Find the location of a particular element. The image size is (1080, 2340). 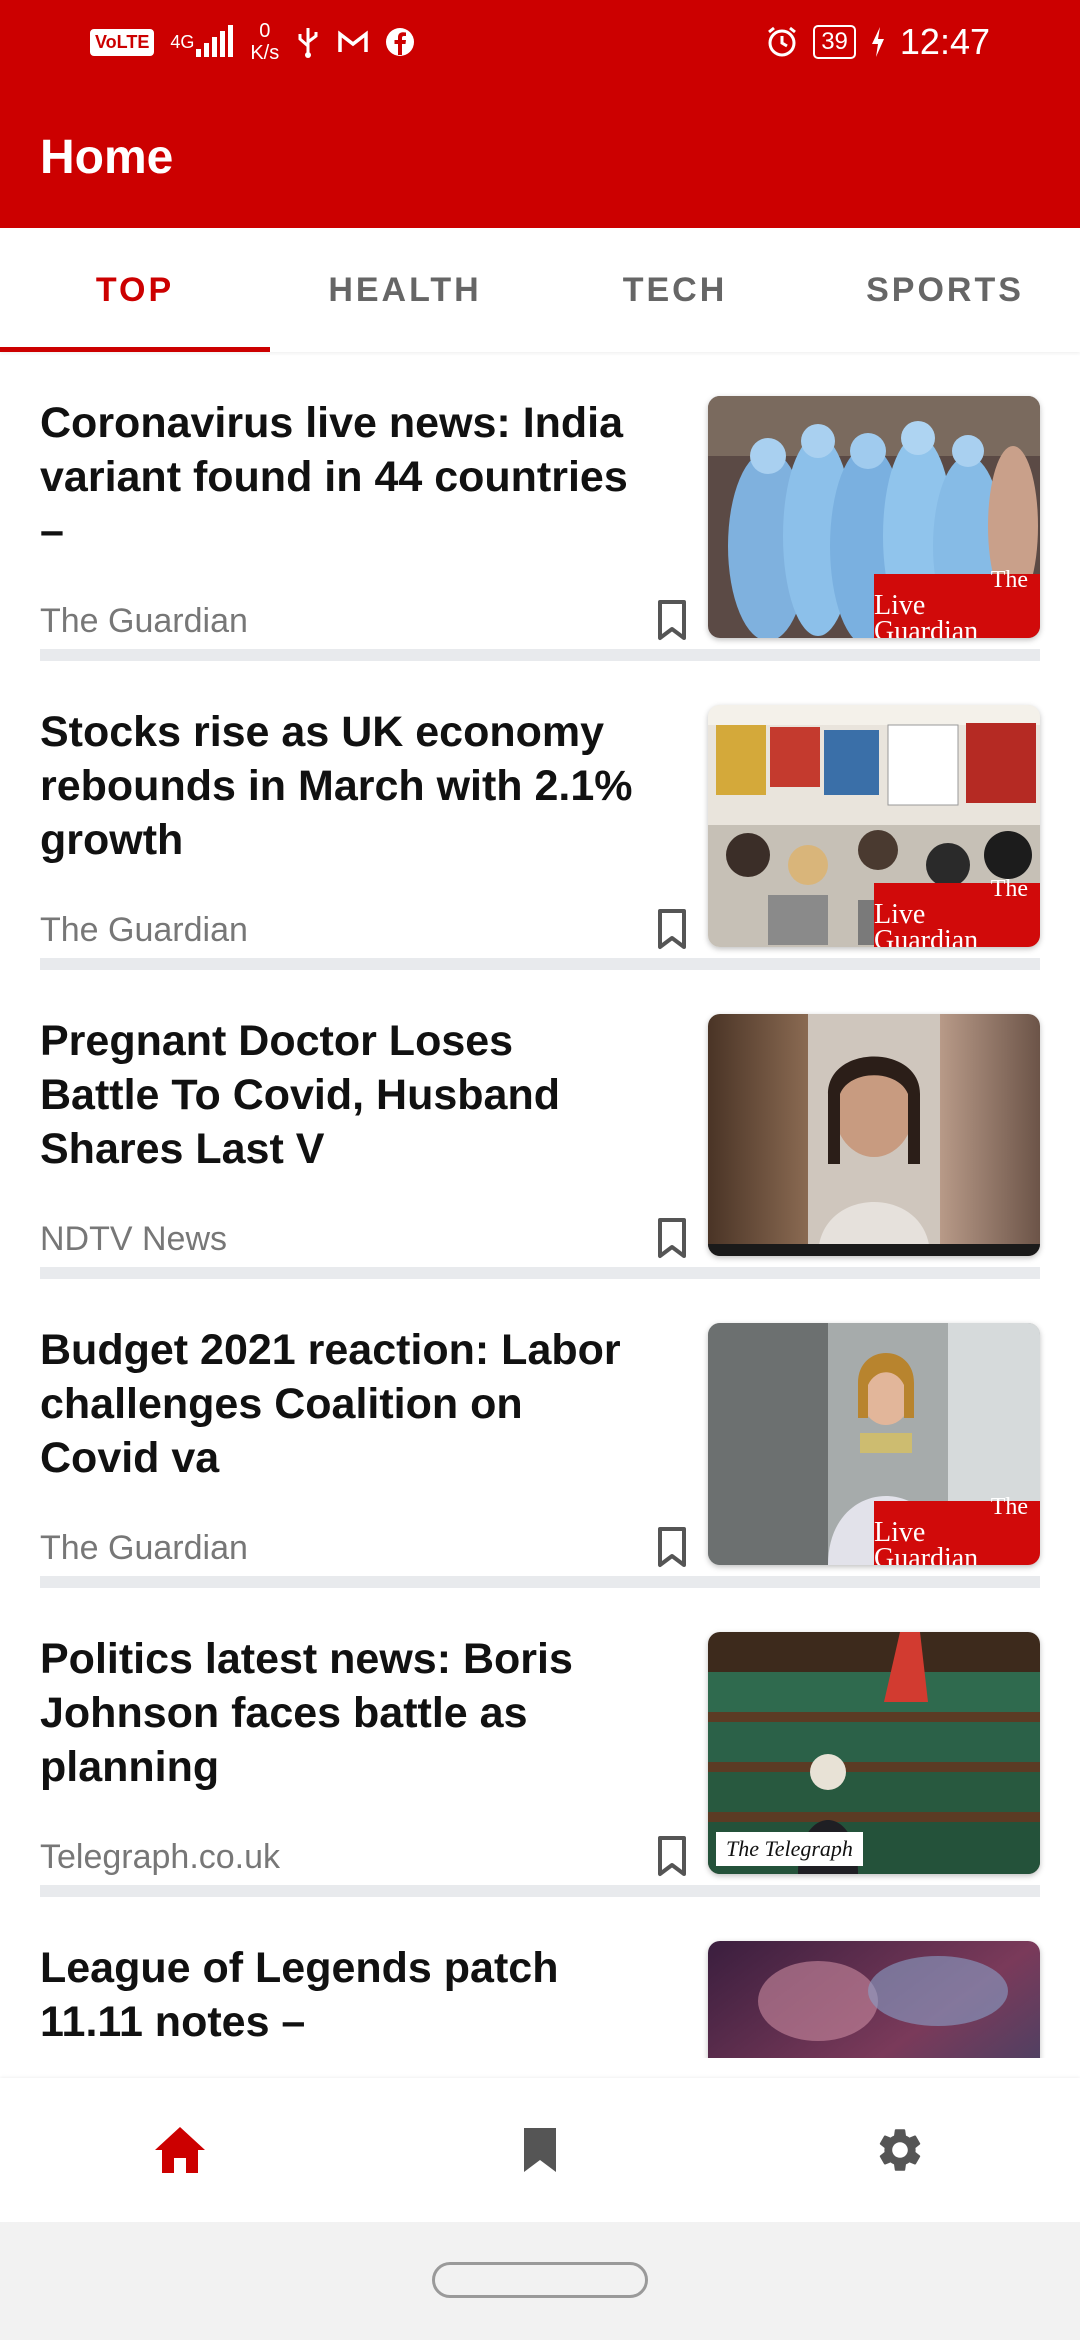

status-bar: VoLTE 4G 0 K/s 39 12:47 is located at coordinates (540, 42).